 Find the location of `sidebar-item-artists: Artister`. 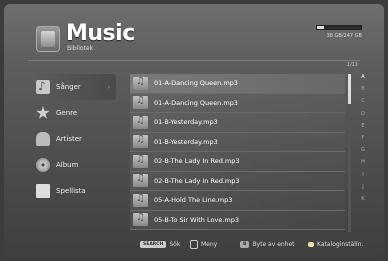

sidebar-item-artists: Artister is located at coordinates (75, 139).